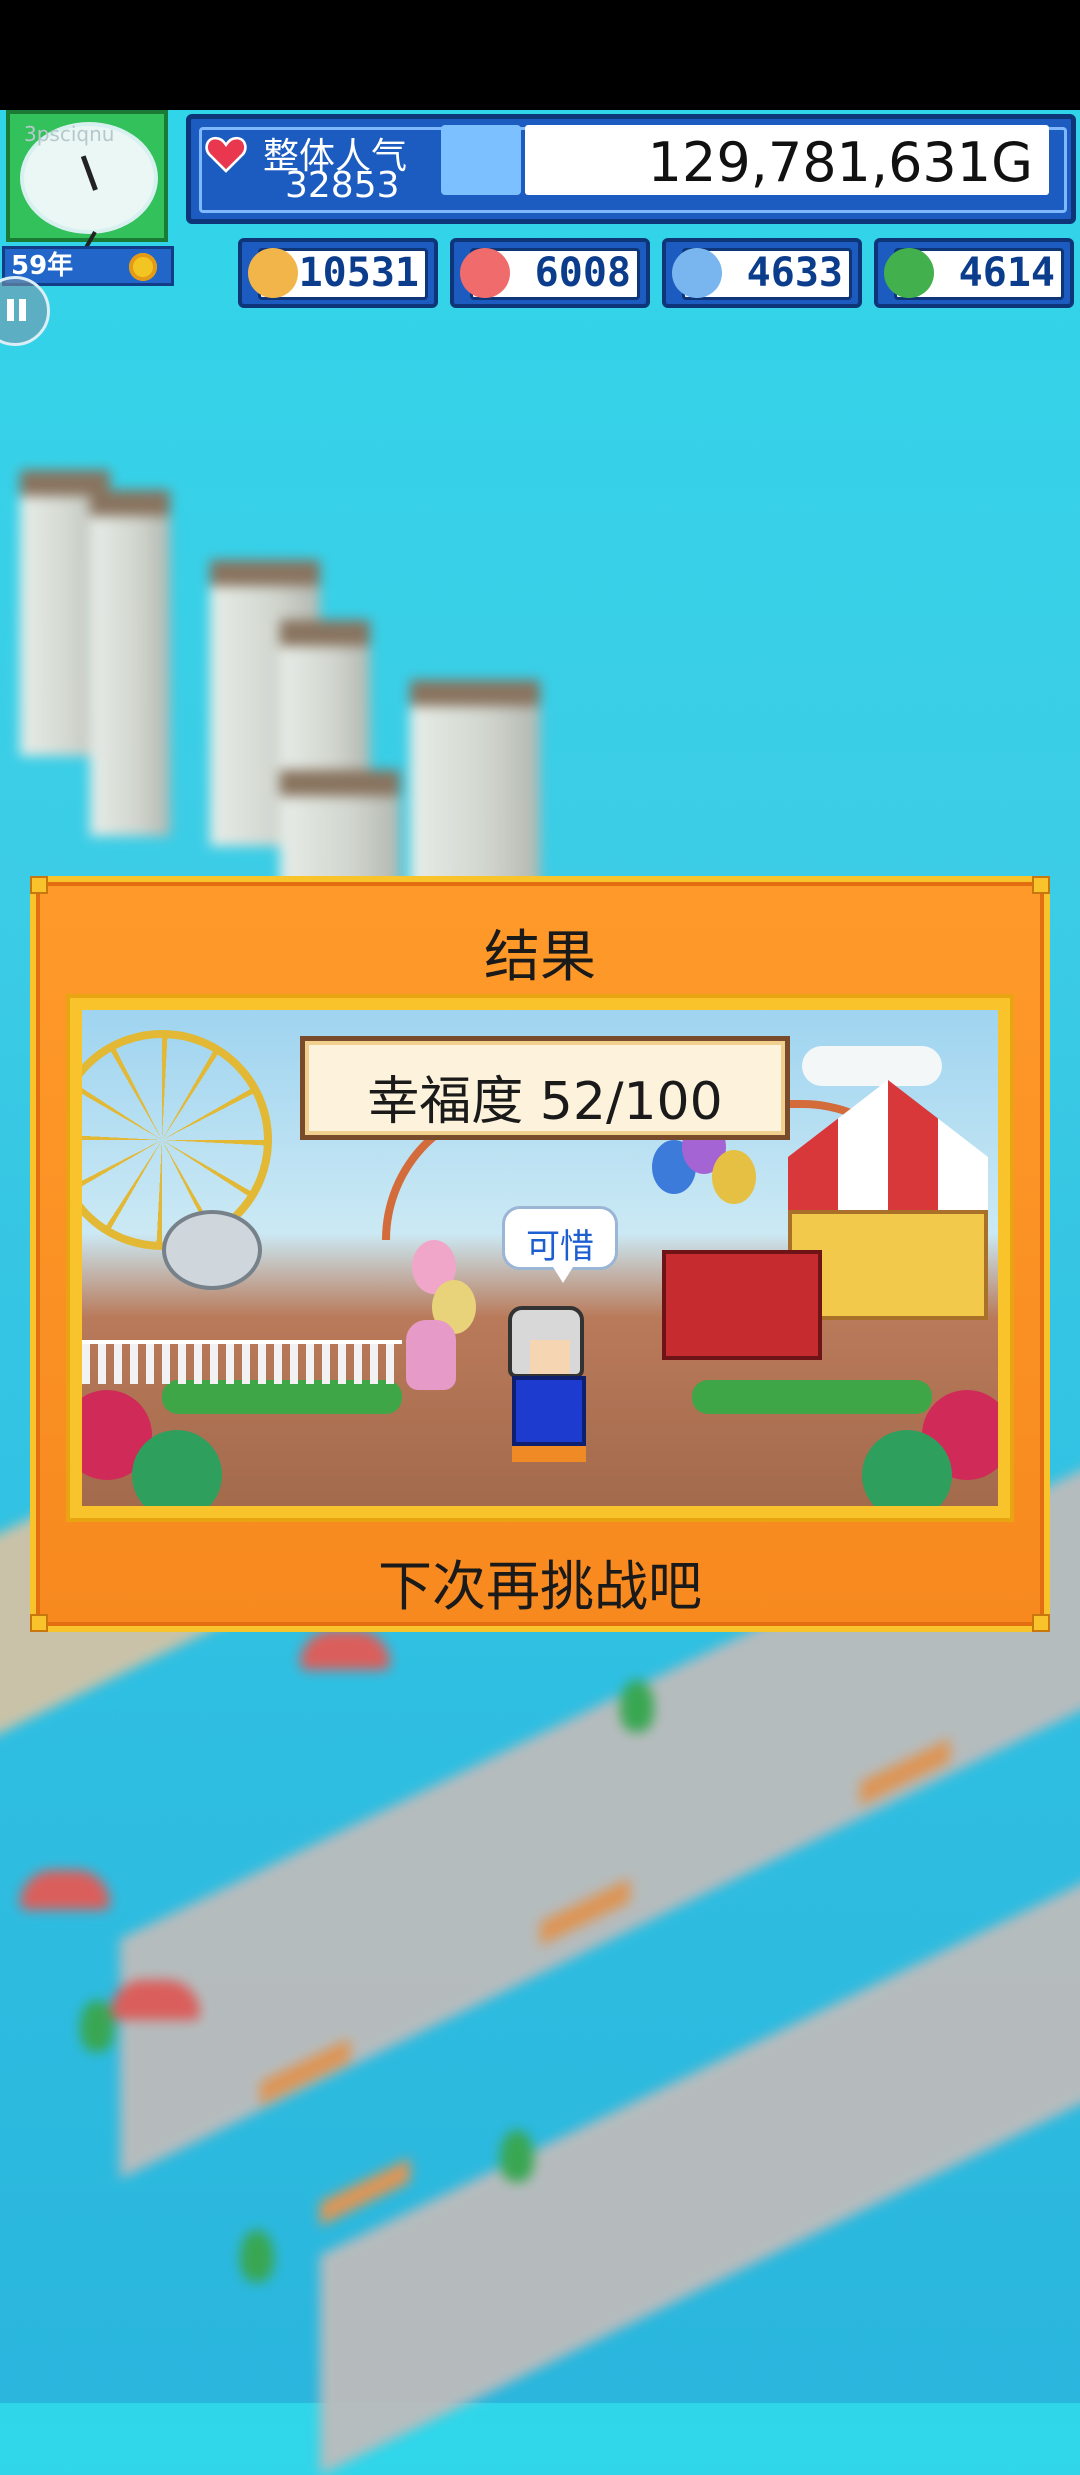  What do you see at coordinates (143, 267) in the screenshot?
I see `sun-icon` at bounding box center [143, 267].